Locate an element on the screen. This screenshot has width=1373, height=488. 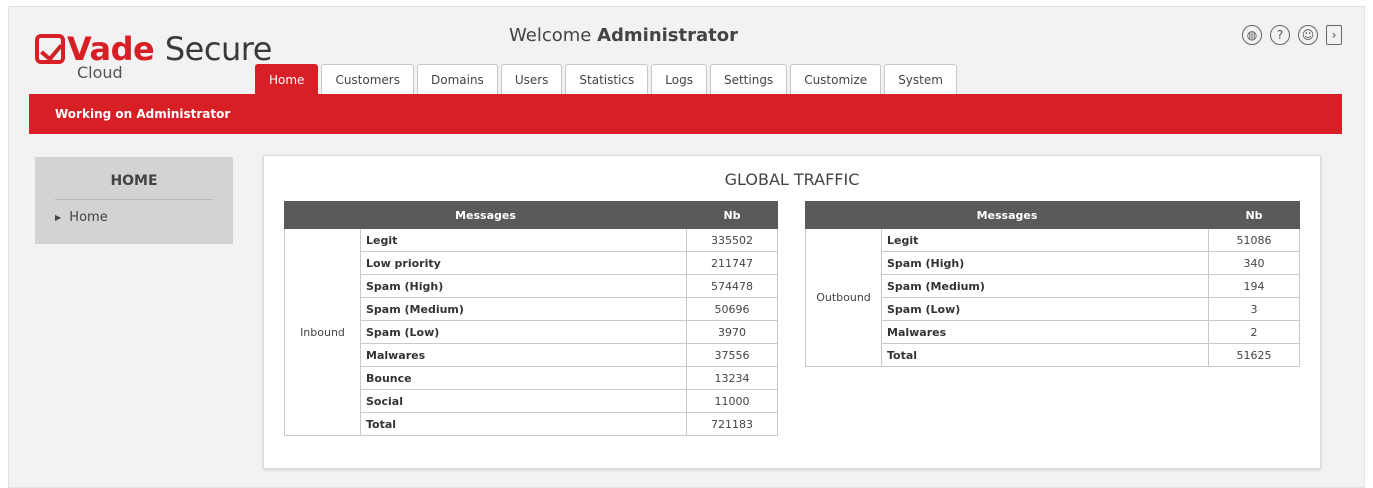
vade-v-icon is located at coordinates (50, 49).